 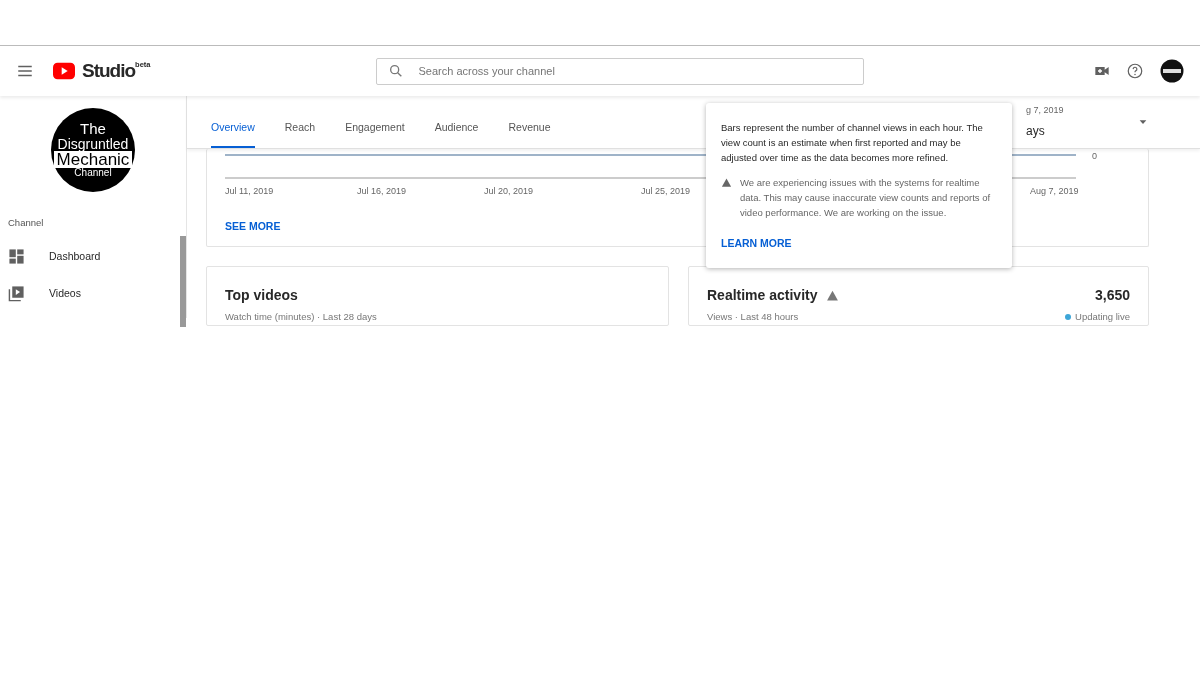 What do you see at coordinates (64, 71) in the screenshot?
I see `logo-icon` at bounding box center [64, 71].